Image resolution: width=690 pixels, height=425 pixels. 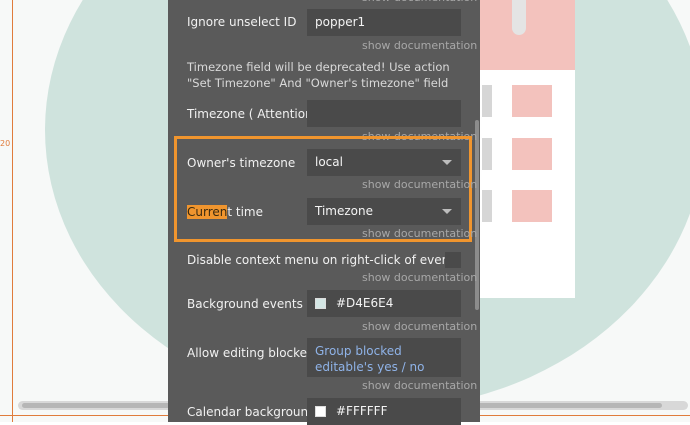 What do you see at coordinates (519, 17) in the screenshot?
I see `calendar-ring-icon` at bounding box center [519, 17].